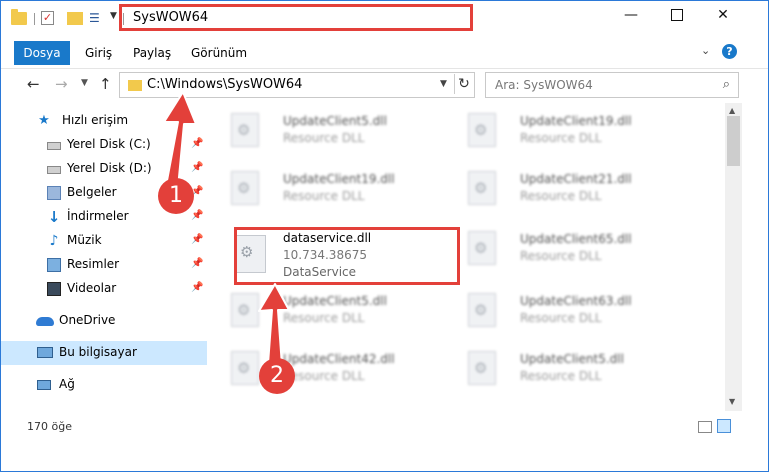  What do you see at coordinates (105, 84) in the screenshot?
I see `up-arrow-icon: ↑` at bounding box center [105, 84].